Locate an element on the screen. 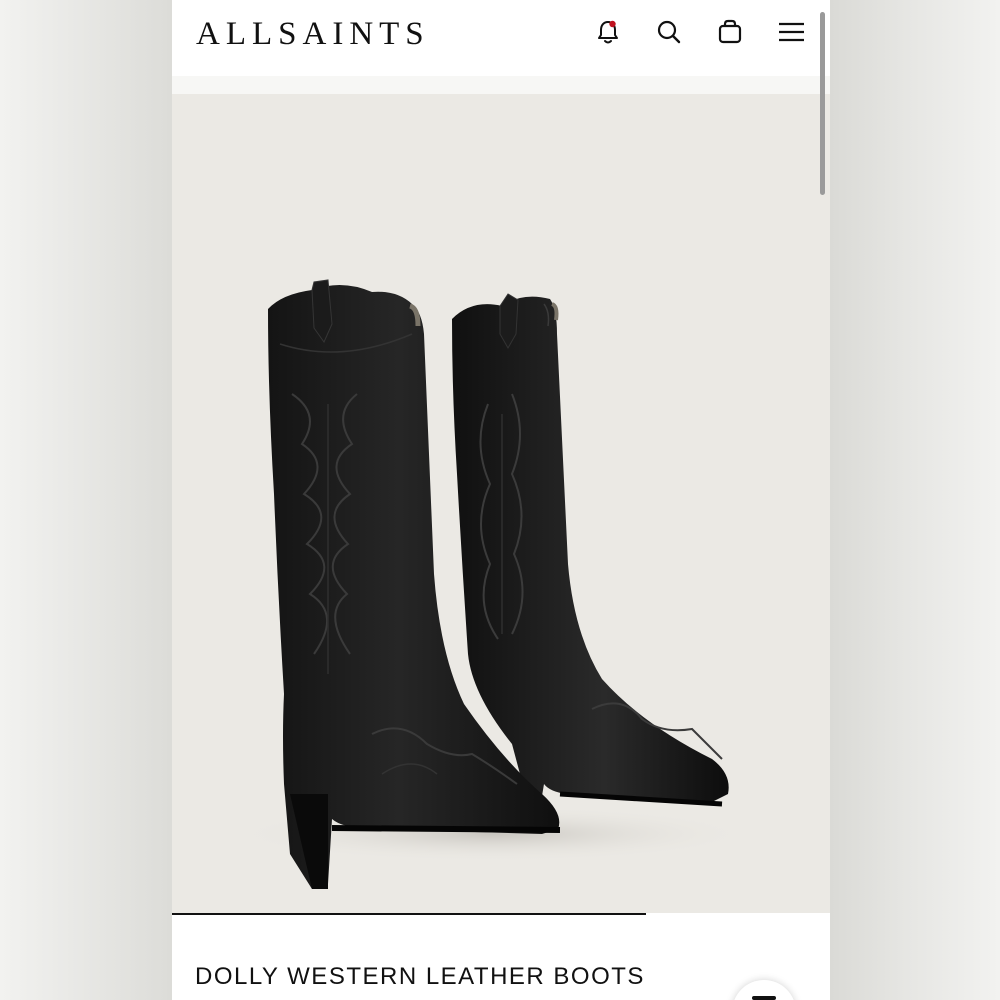 This screenshot has height=1000, width=1000. site-header: ALLSAINTS is located at coordinates (501, 38).